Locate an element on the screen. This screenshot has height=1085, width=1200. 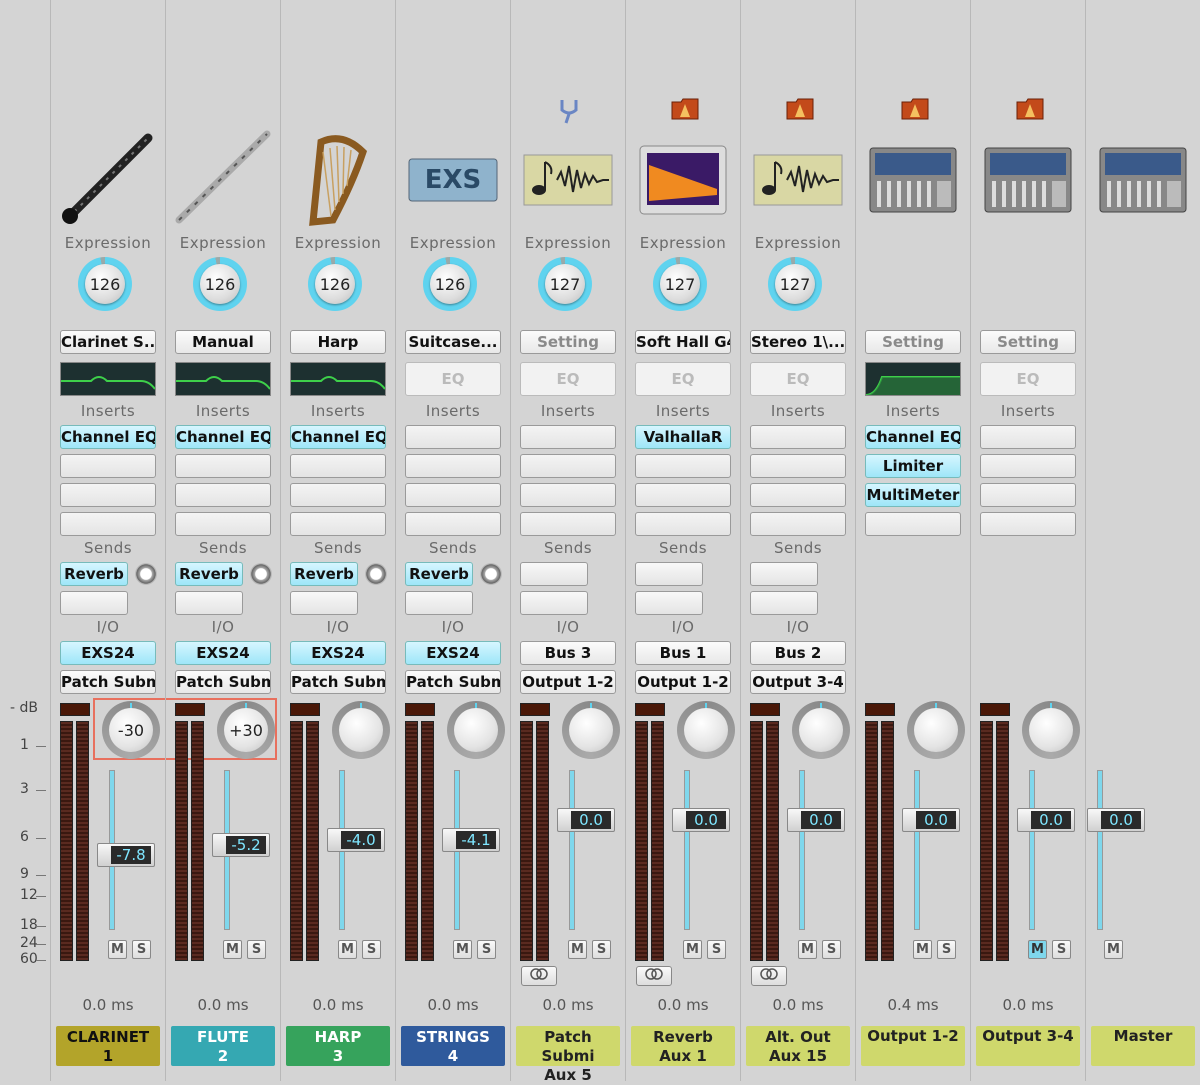
channel-name-badge: Patch Submi Aux 5 is located at coordinates (568, 1055).